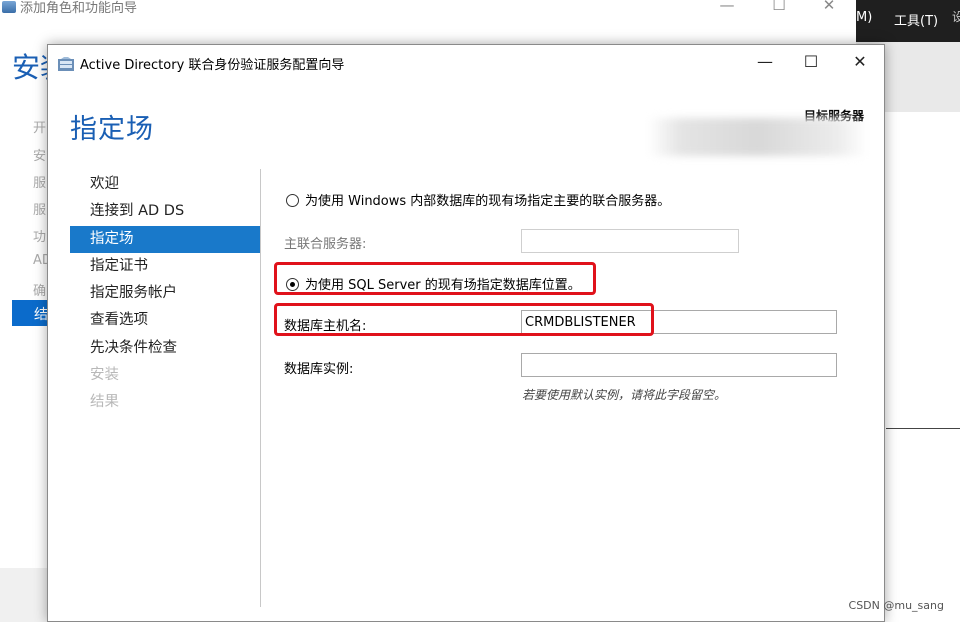  Describe the element at coordinates (40, 237) in the screenshot. I see `background-step: 功` at that location.